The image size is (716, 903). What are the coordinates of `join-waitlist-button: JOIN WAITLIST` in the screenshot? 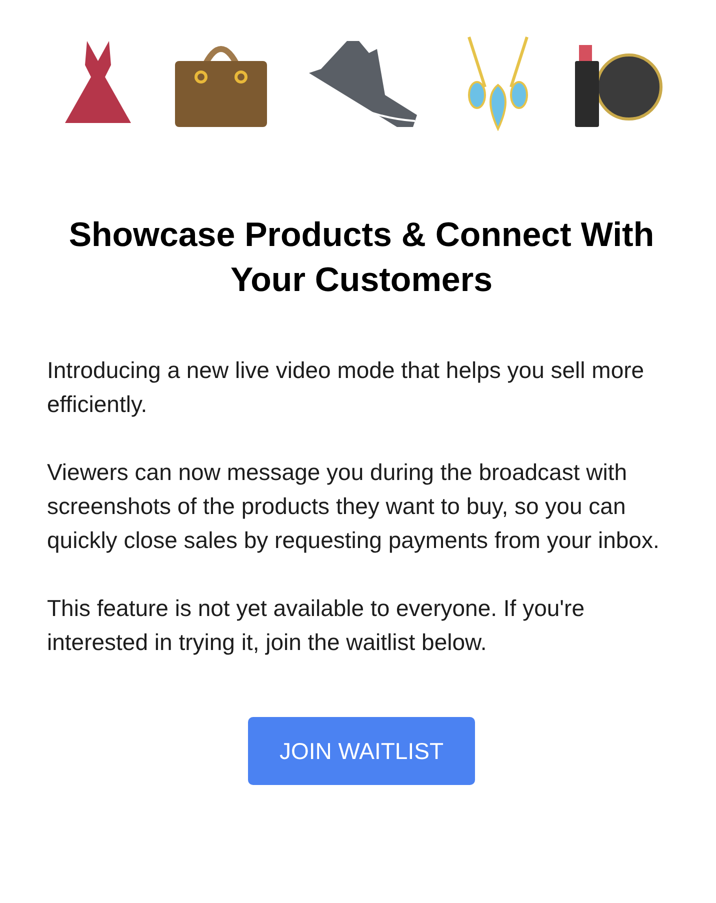 It's located at (361, 751).